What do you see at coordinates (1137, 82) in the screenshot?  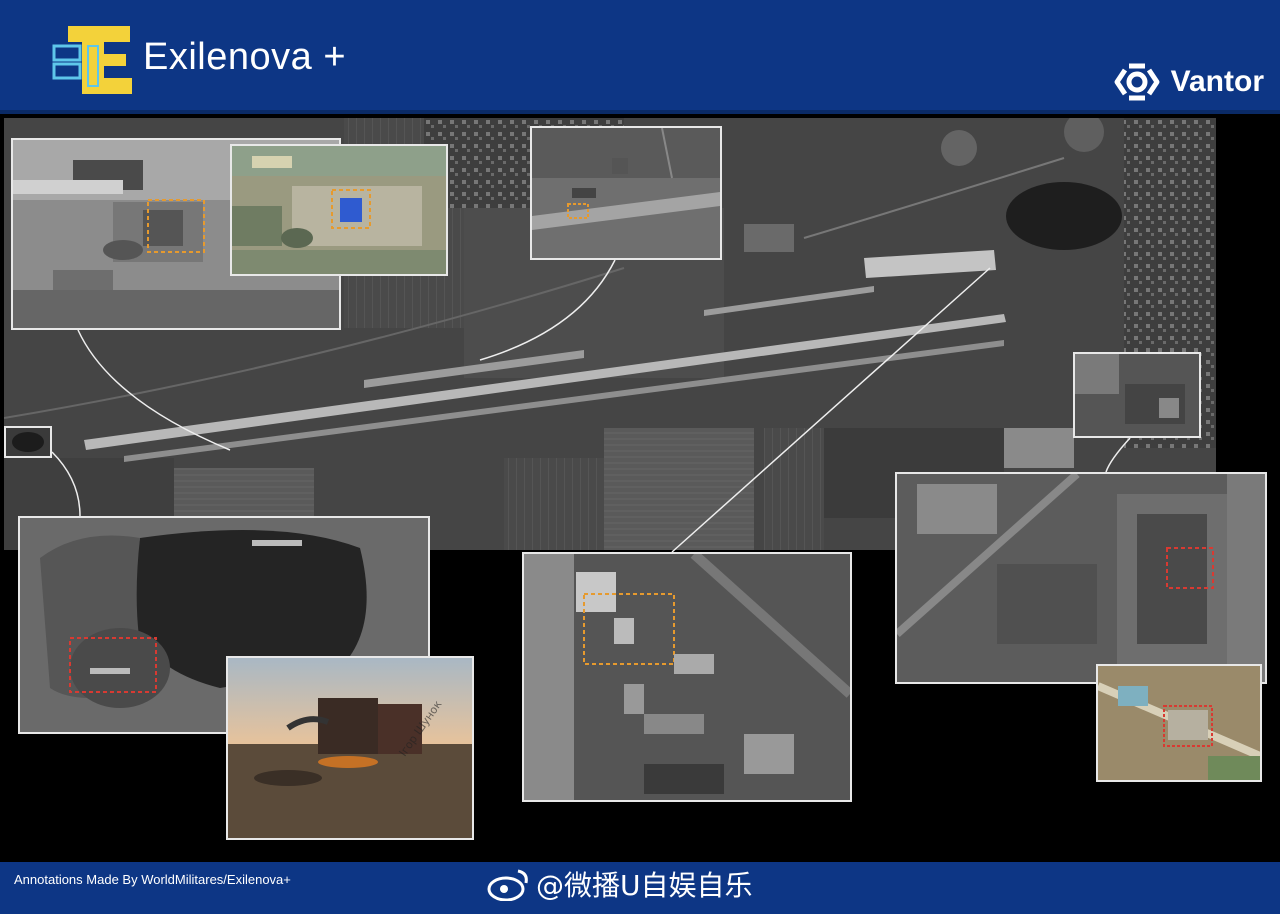 I see `vantor-icon` at bounding box center [1137, 82].